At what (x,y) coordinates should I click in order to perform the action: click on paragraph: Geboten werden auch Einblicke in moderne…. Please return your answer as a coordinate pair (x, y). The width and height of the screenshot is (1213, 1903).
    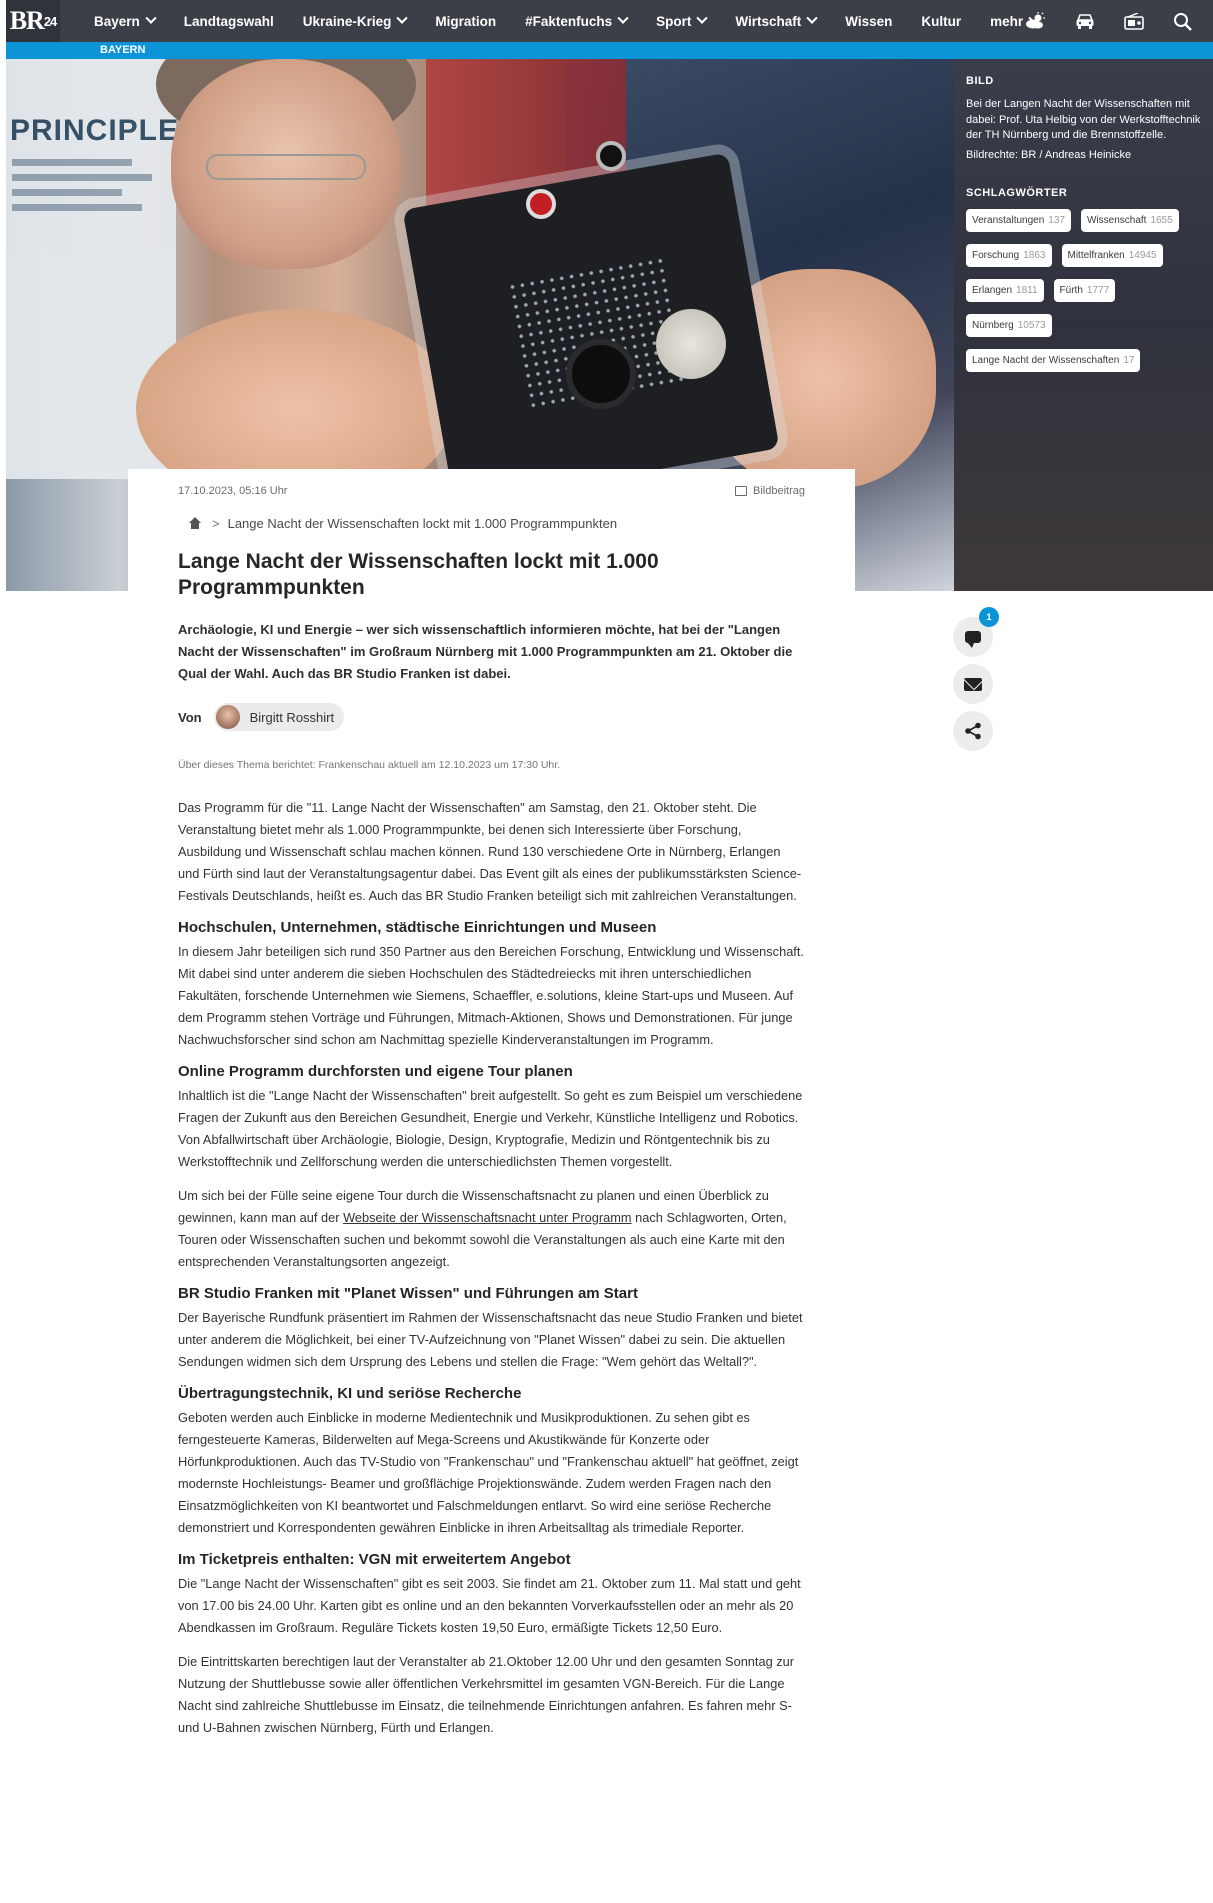
    Looking at the image, I should click on (488, 1472).